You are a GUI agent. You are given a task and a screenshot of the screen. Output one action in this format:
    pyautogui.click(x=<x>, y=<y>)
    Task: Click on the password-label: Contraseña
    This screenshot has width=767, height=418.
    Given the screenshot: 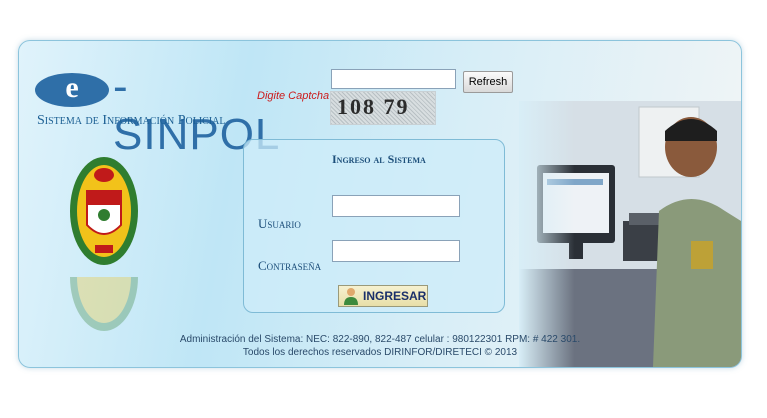 What is the action you would take?
    pyautogui.click(x=290, y=265)
    